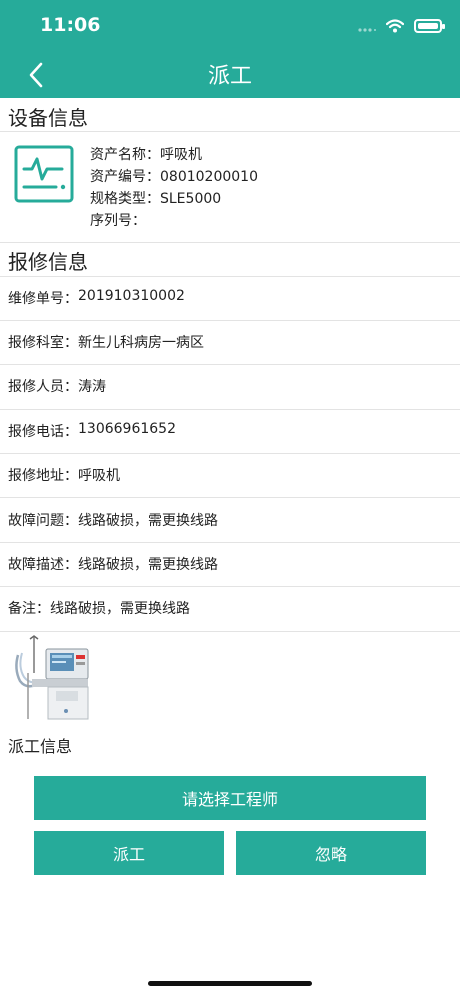 Image resolution: width=460 pixels, height=996 pixels. What do you see at coordinates (331, 853) in the screenshot?
I see `ignore-button: 忽略` at bounding box center [331, 853].